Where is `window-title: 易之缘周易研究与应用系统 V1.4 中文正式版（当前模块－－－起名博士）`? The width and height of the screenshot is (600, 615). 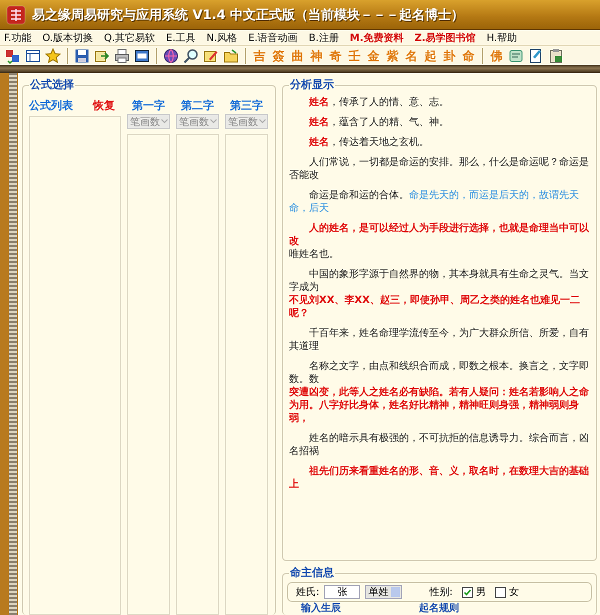
window-title: 易之缘周易研究与应用系统 V1.4 中文正式版（当前模块－－－起名博士） is located at coordinates (248, 15).